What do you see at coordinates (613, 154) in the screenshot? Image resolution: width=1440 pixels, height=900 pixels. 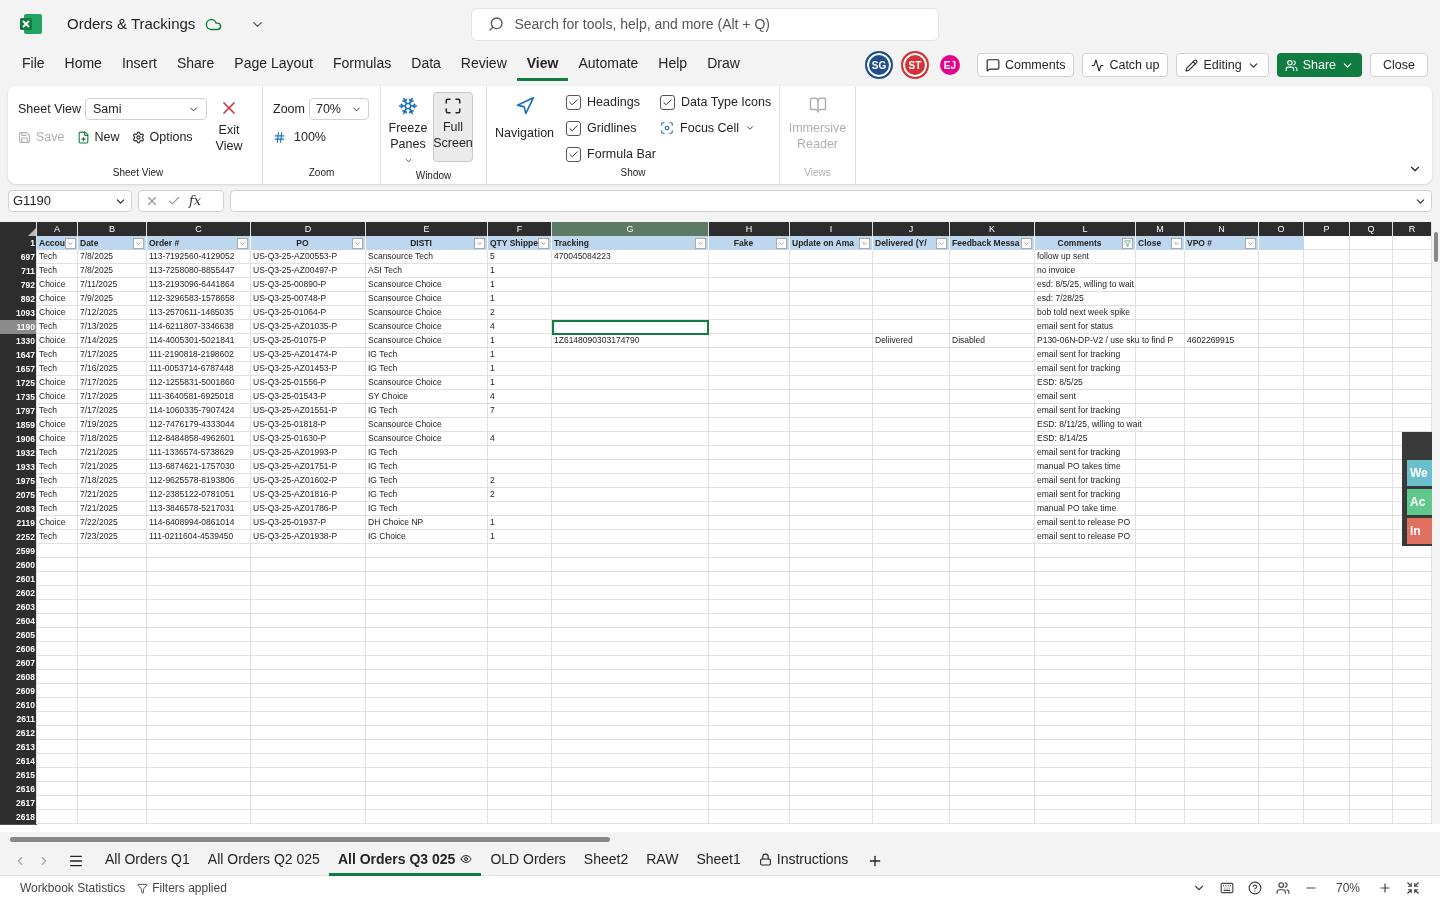 I see `show-checkbox: Formula Bar` at bounding box center [613, 154].